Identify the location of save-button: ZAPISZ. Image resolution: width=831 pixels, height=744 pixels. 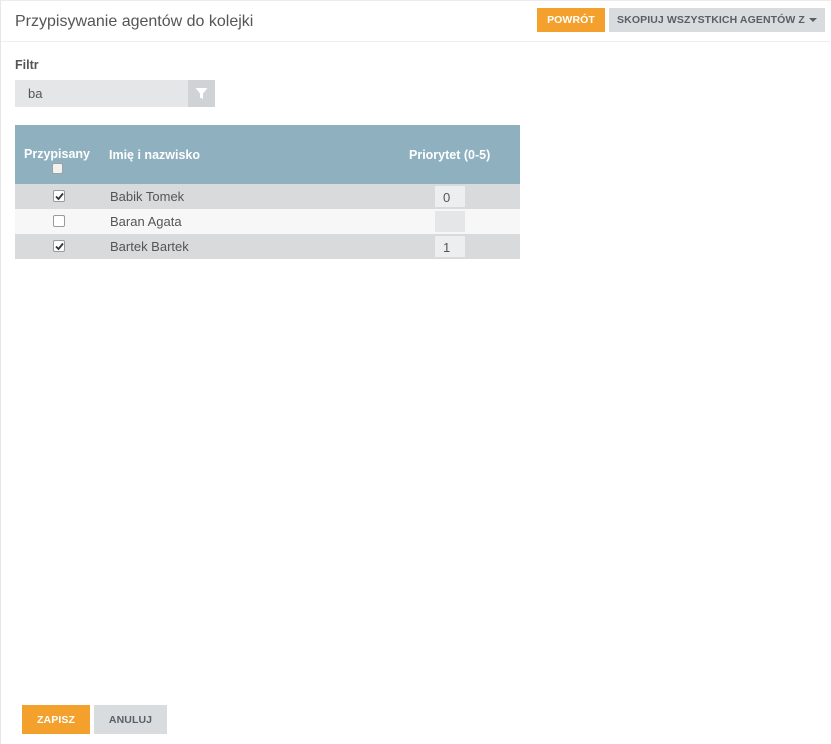
(56, 719).